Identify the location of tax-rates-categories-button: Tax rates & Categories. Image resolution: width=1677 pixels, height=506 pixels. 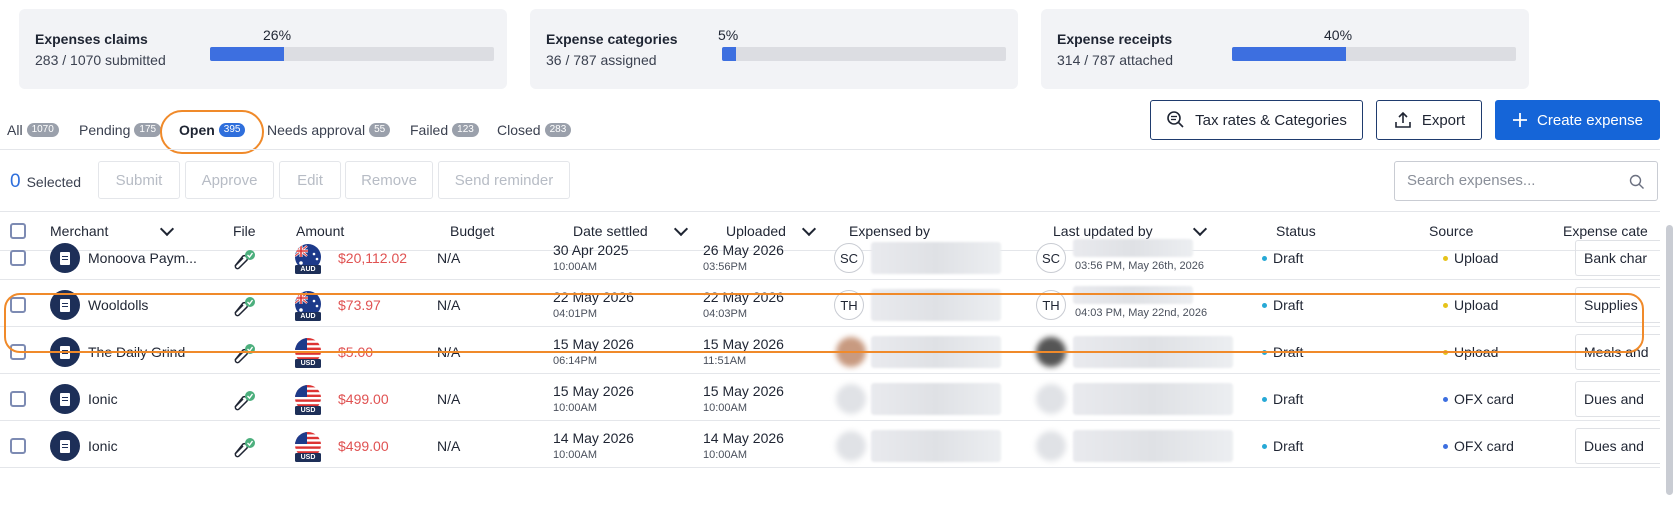
(1256, 120).